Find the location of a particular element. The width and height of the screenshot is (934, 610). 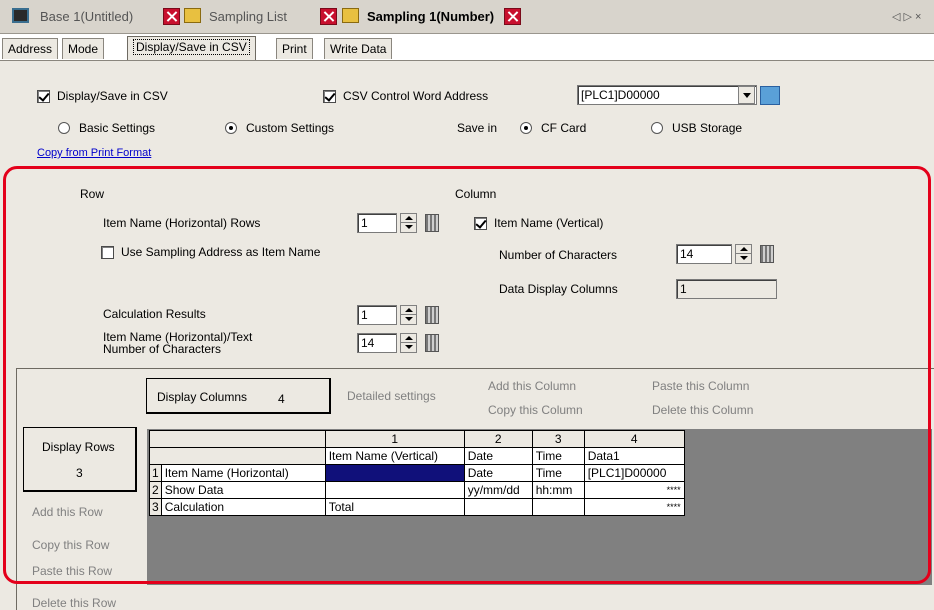

item-name-rows-field: 1 is located at coordinates (377, 223).